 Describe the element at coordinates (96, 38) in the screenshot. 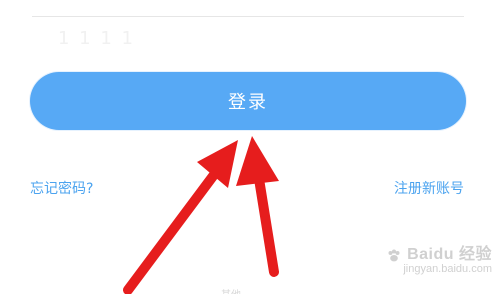

I see `faint-placeholder-text: 1 1 1 1` at that location.